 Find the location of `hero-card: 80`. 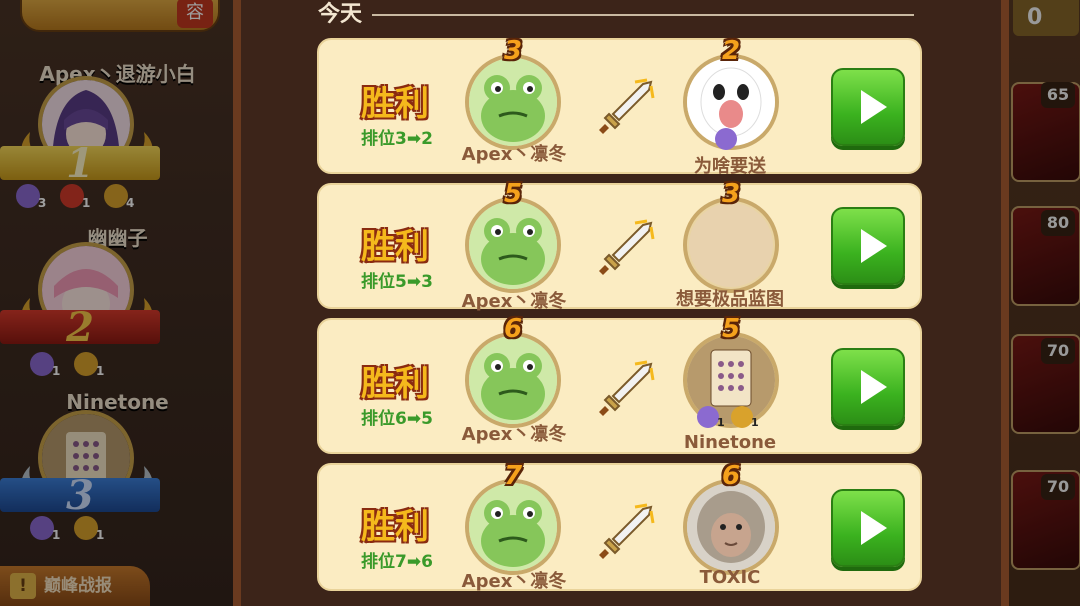

hero-card: 80 is located at coordinates (1045, 256).